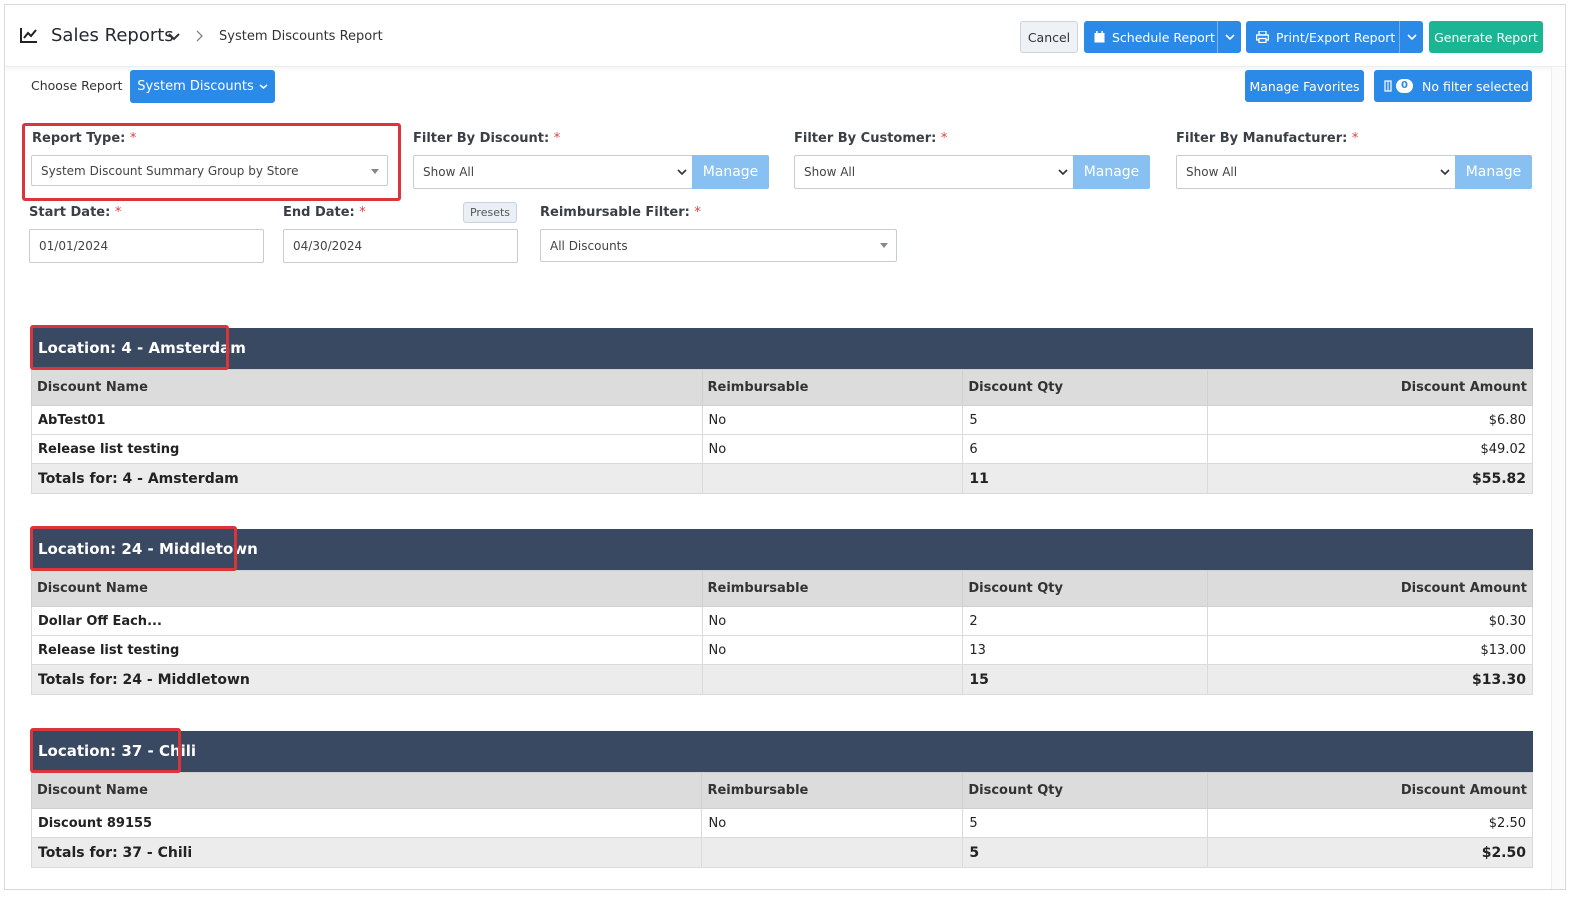 The height and width of the screenshot is (897, 1580). Describe the element at coordinates (730, 172) in the screenshot. I see `manage-discount-button: Manage` at that location.